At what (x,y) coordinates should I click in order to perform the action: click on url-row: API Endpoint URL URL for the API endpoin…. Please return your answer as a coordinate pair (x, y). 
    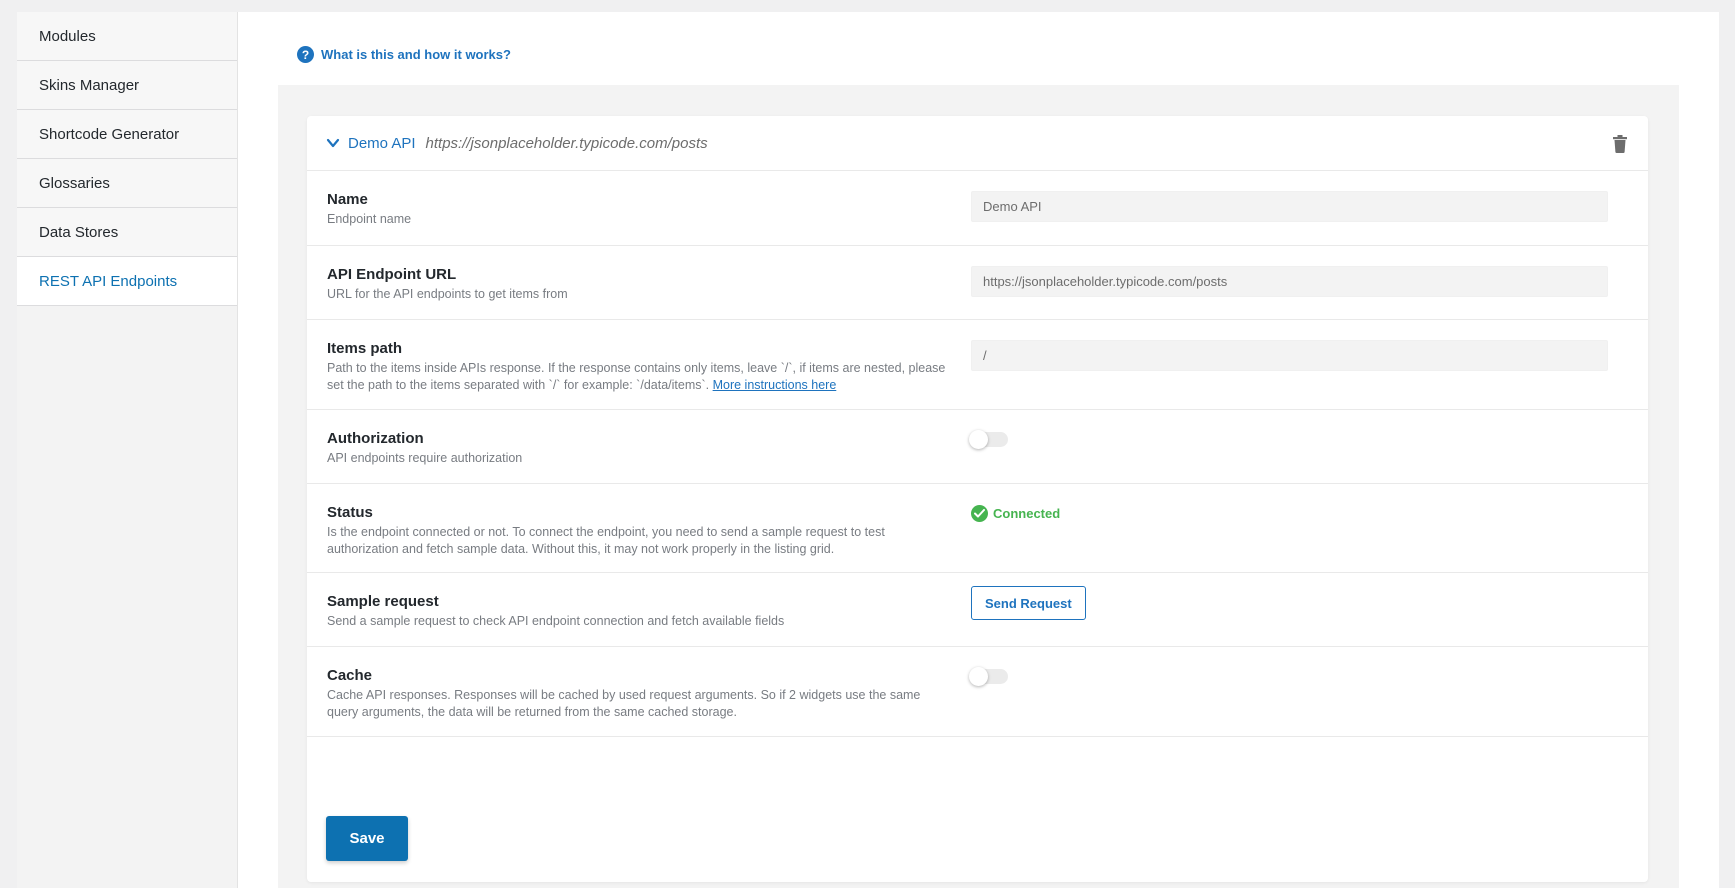
    Looking at the image, I should click on (977, 283).